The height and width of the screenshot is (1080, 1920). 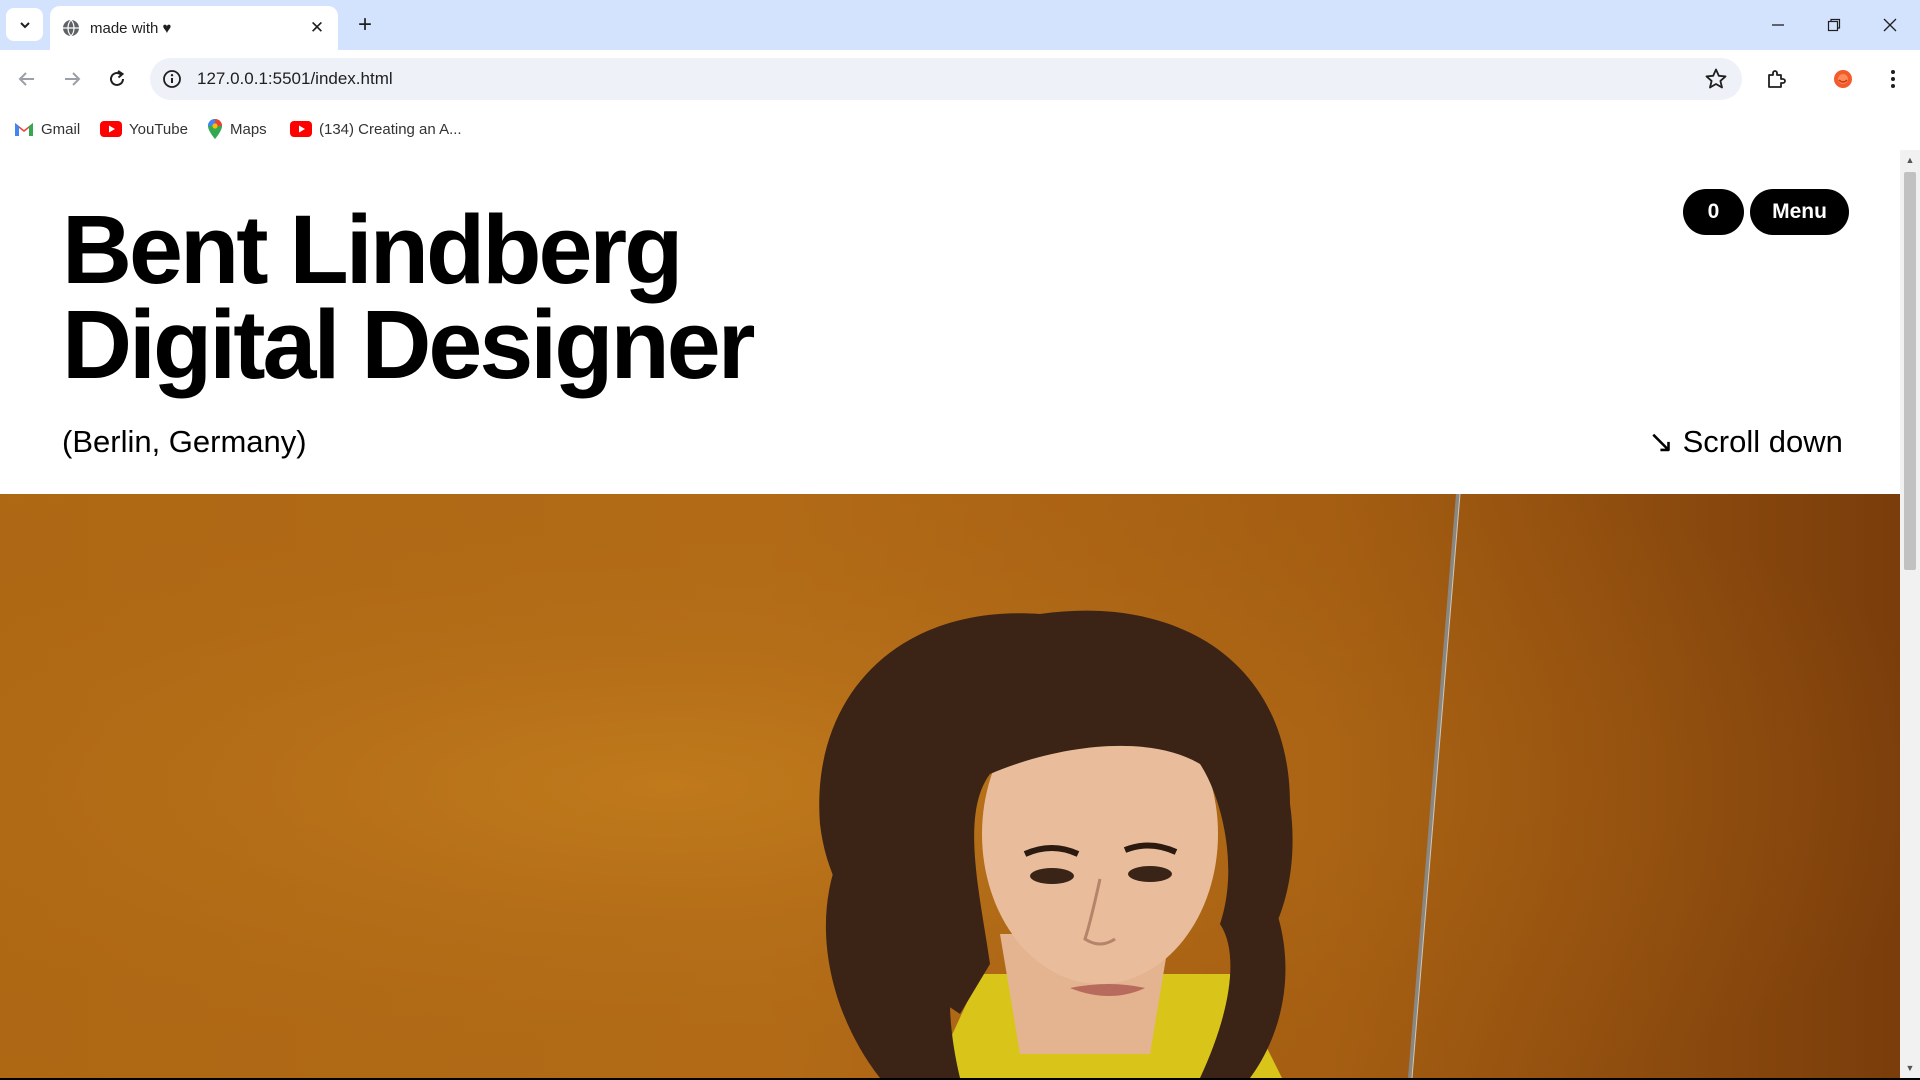 I want to click on arrow-right-icon, so click(x=73, y=79).